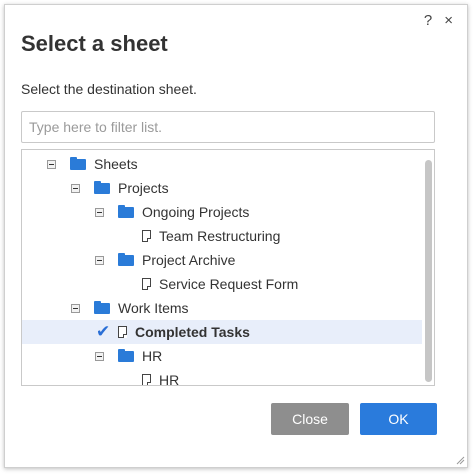  Describe the element at coordinates (438, 20) in the screenshot. I see `dialog-header-icons: ? ×` at that location.